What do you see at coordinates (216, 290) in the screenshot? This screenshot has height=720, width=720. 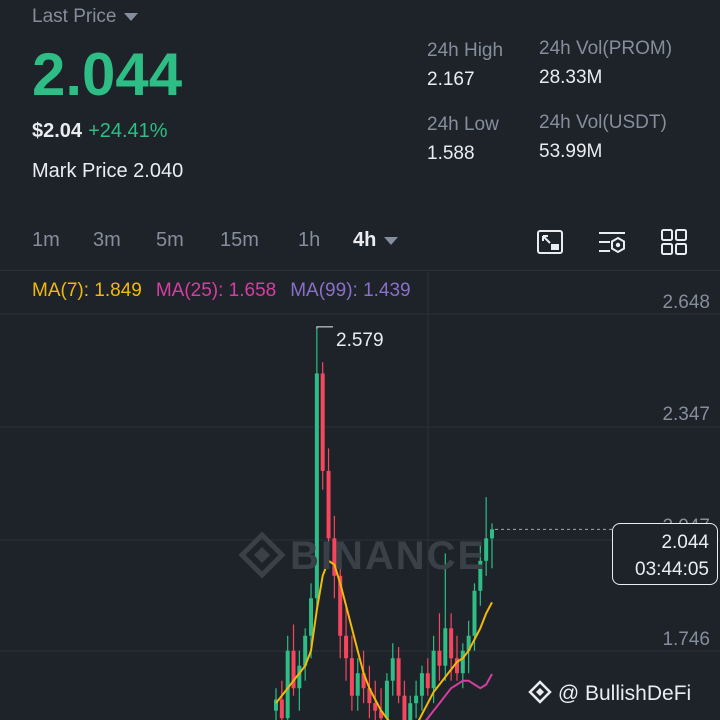 I see `ma25-value: MA(25): 1.658` at bounding box center [216, 290].